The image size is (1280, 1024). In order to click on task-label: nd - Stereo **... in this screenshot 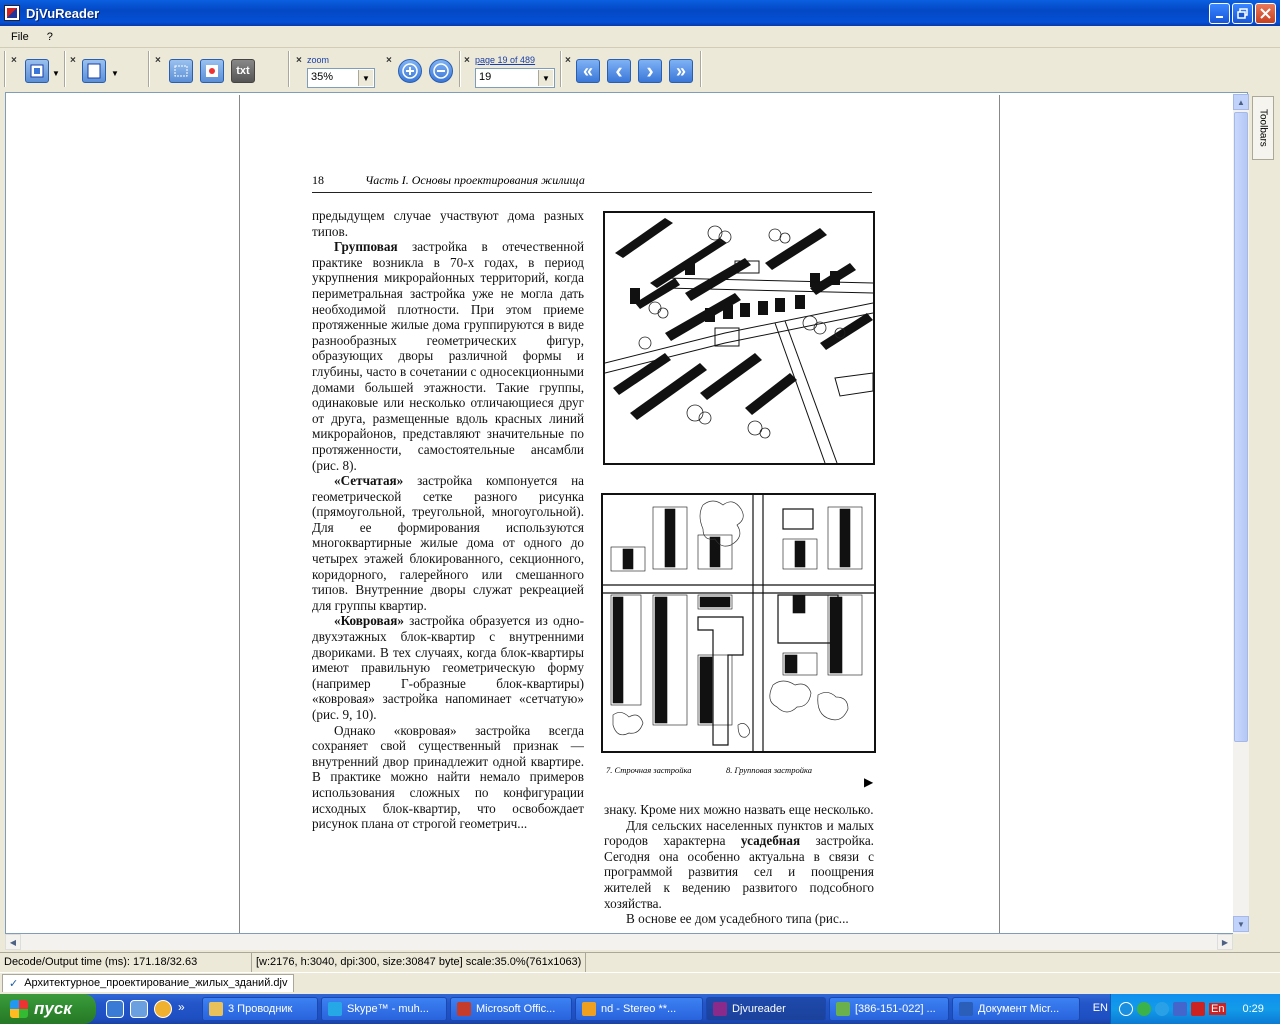, I will do `click(639, 1009)`.